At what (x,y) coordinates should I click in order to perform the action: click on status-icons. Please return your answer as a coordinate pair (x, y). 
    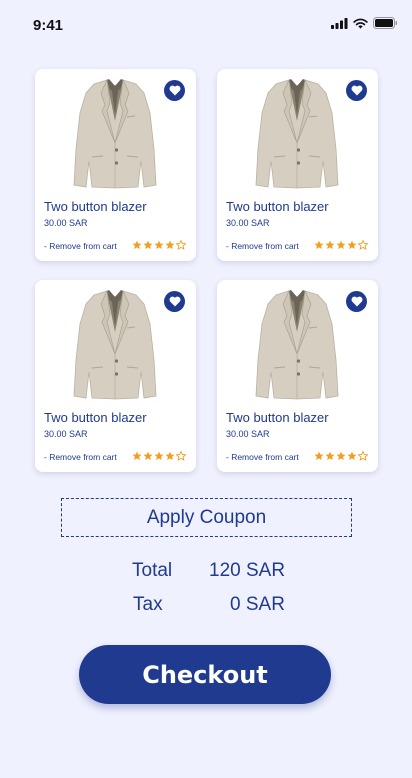
    Looking at the image, I should click on (364, 23).